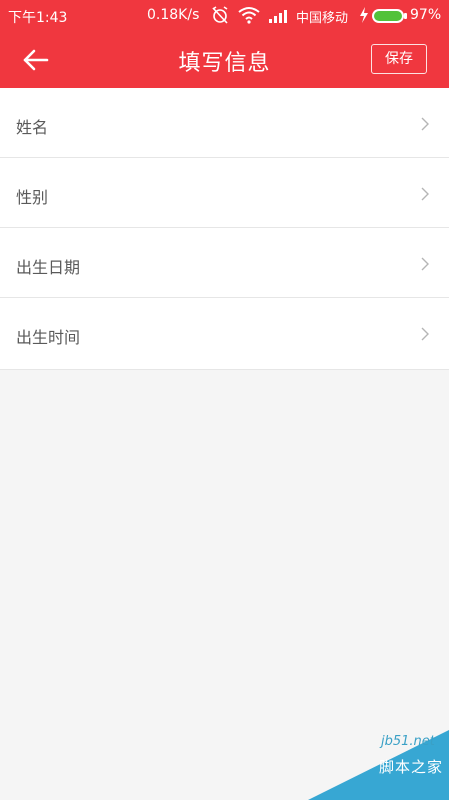 The height and width of the screenshot is (800, 449). Describe the element at coordinates (224, 123) in the screenshot. I see `form-row-name: 姓名` at that location.